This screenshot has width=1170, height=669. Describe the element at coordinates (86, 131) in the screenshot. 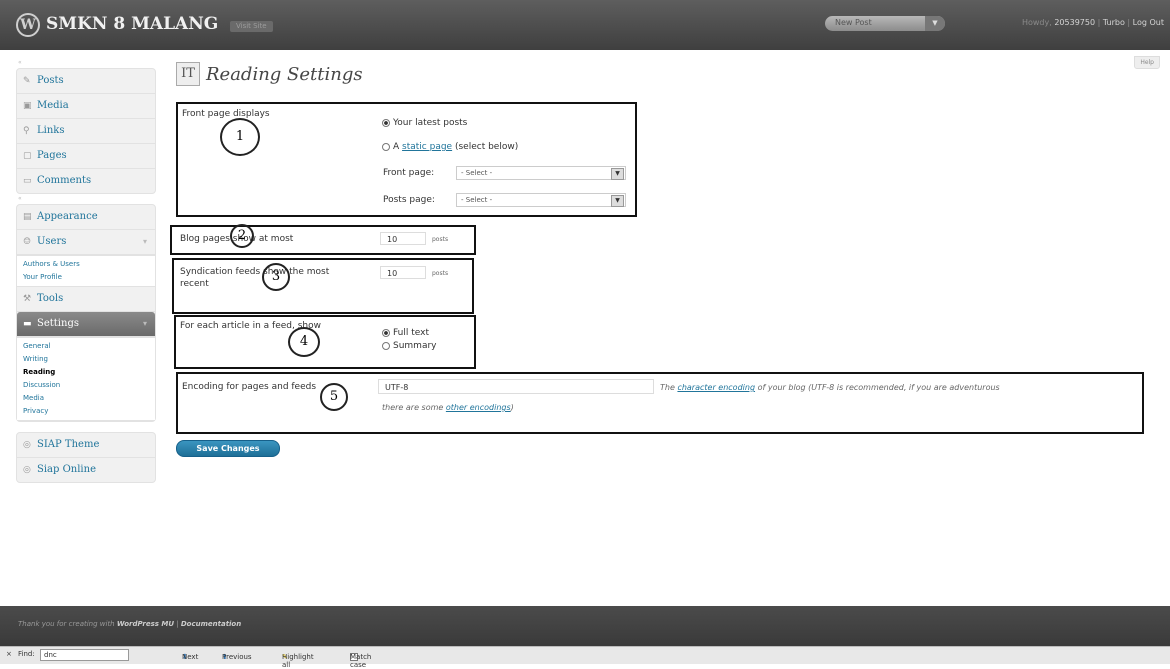

I see `sidebar-item-links: ⚲ Links` at that location.